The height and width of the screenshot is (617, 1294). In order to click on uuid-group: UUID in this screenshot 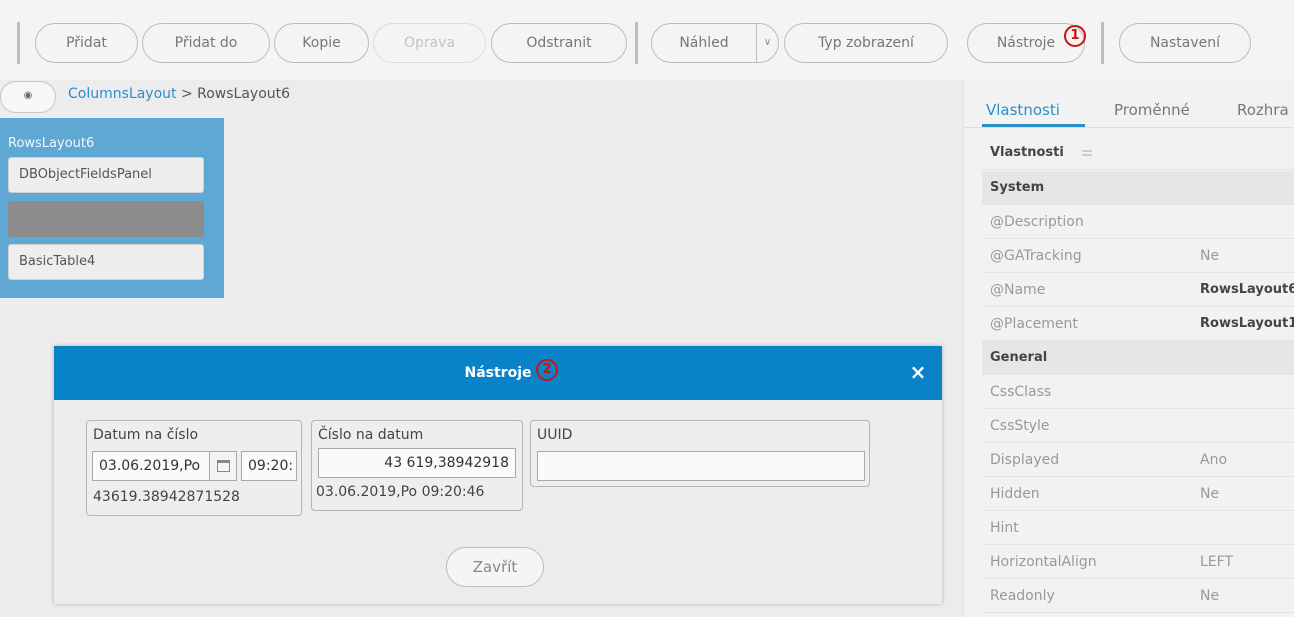, I will do `click(700, 453)`.